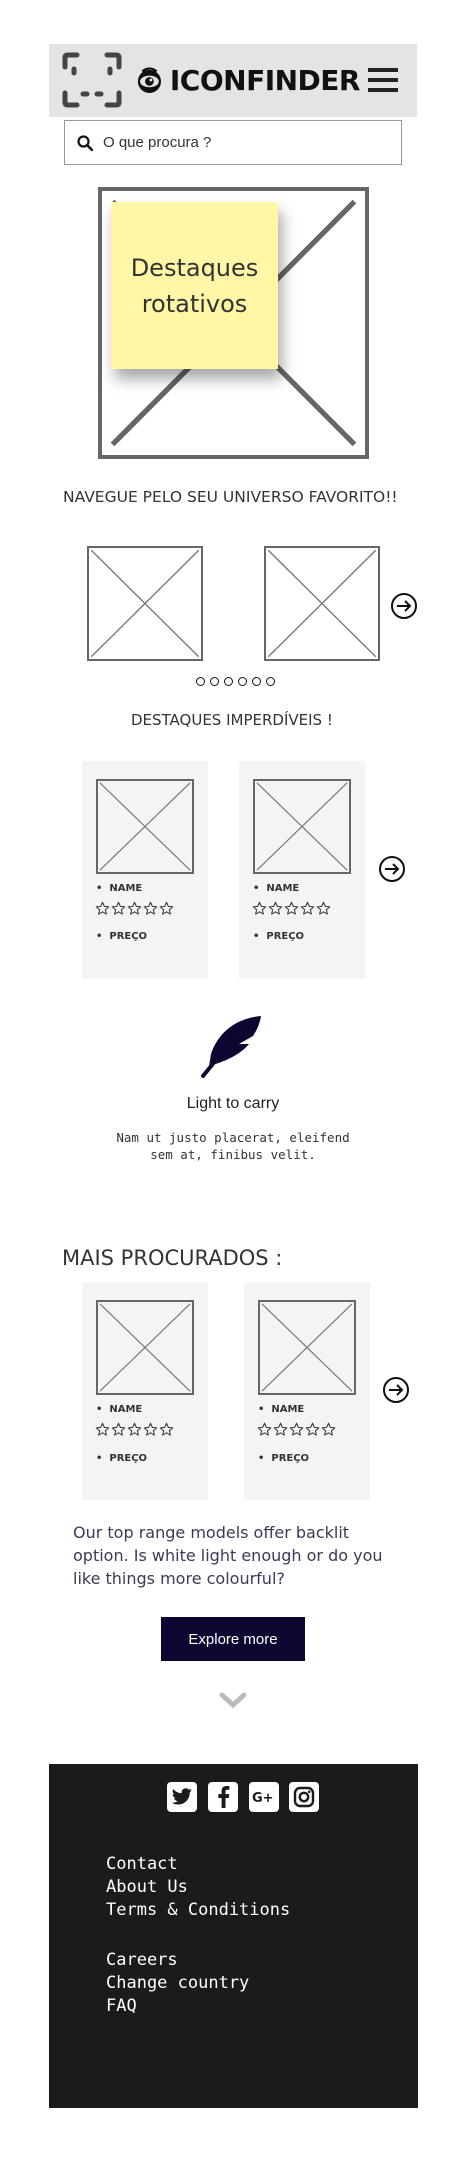  What do you see at coordinates (177, 1983) in the screenshot?
I see `footer-link-change-country: Change country` at bounding box center [177, 1983].